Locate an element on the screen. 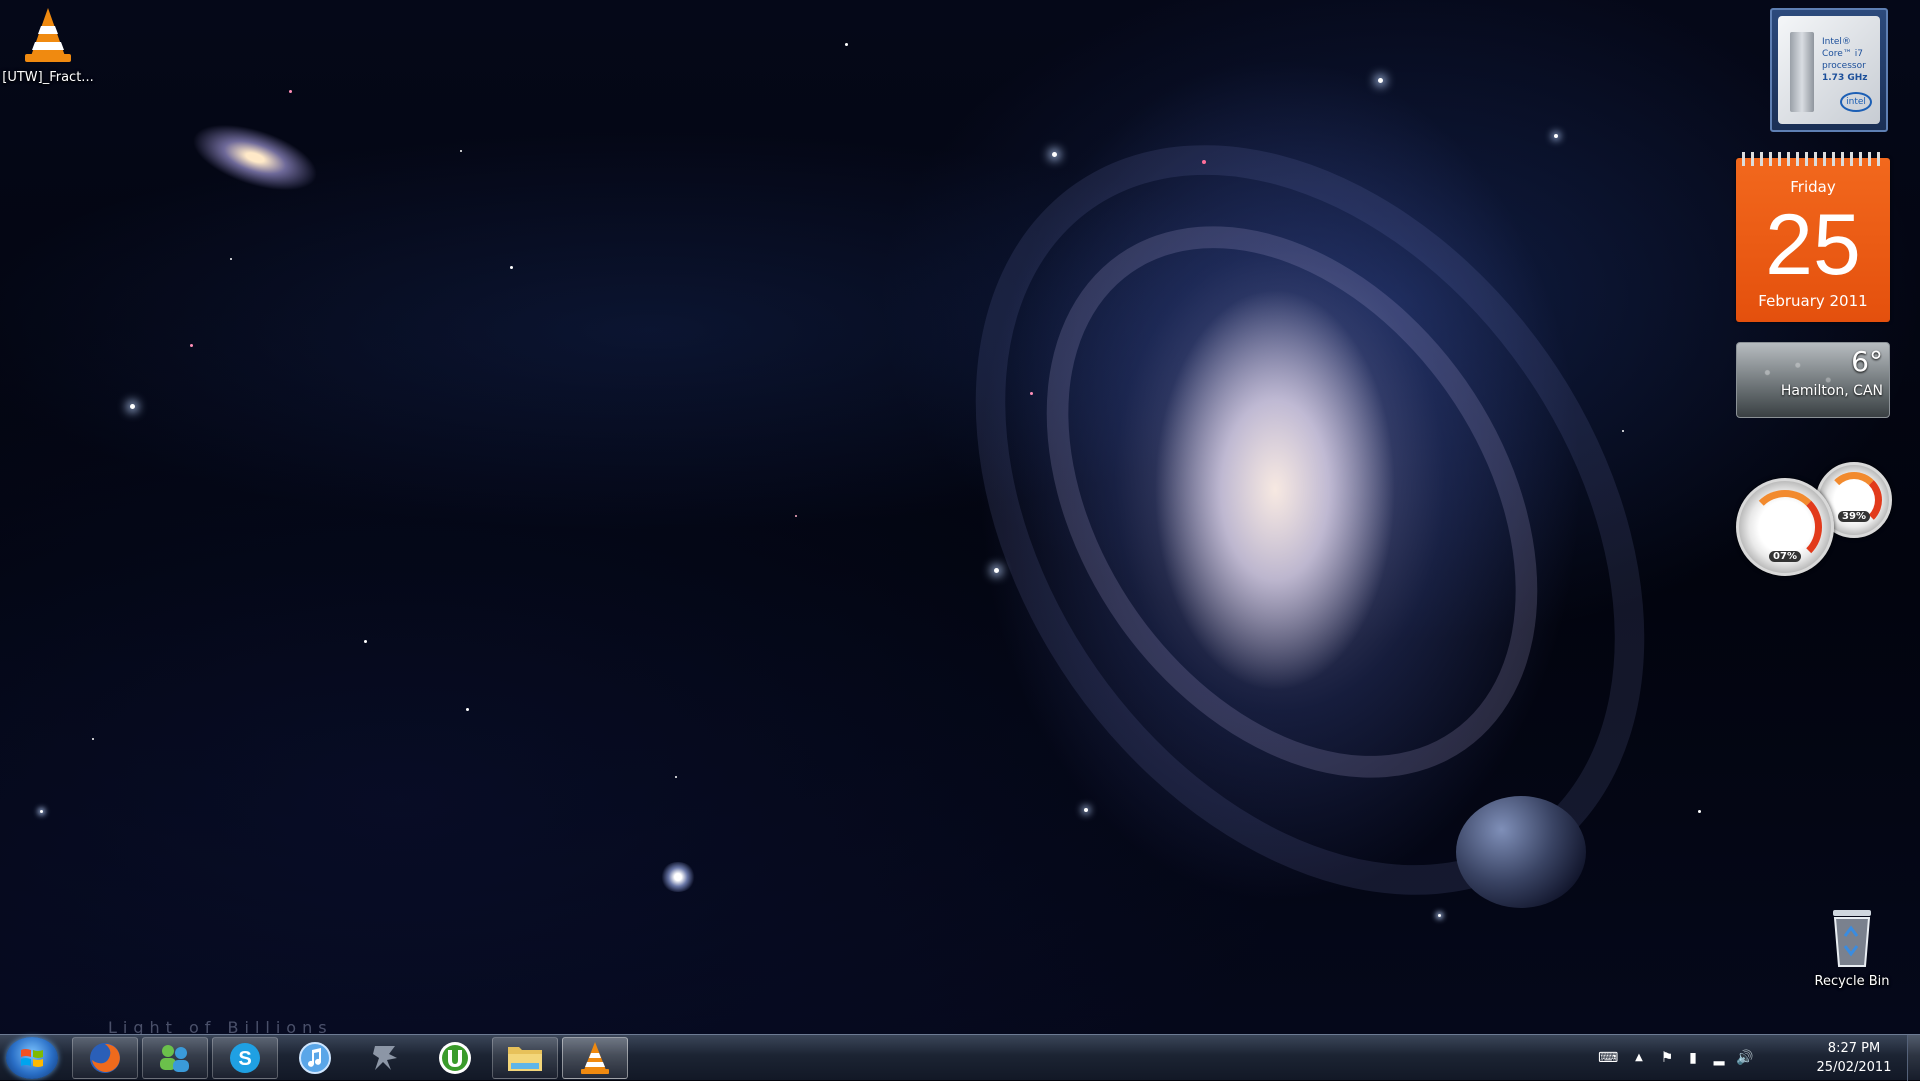  taskbar-itunes-button is located at coordinates (315, 1058).